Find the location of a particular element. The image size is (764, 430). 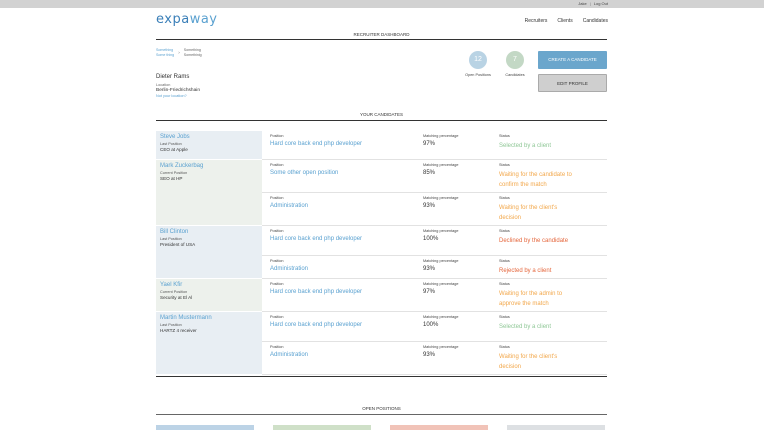

candidates-stat: 7 Candidates is located at coordinates (515, 64).